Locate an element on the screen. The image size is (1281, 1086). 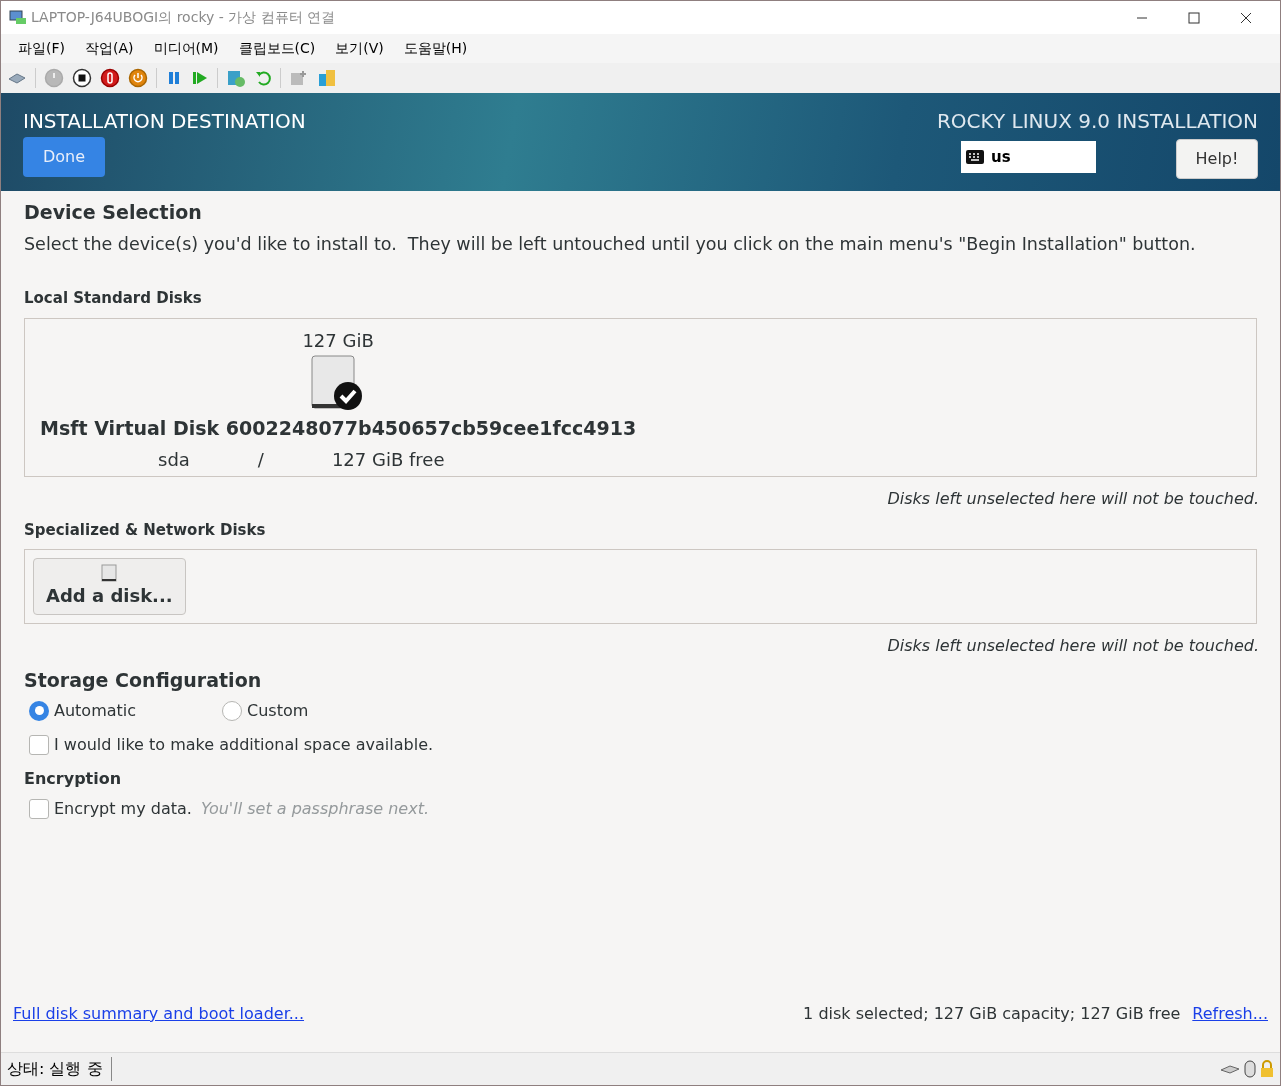
disk-name: Msft Virtual Disk 6002248077b450657cb59cee1fcc4913 is located at coordinates (338, 428).